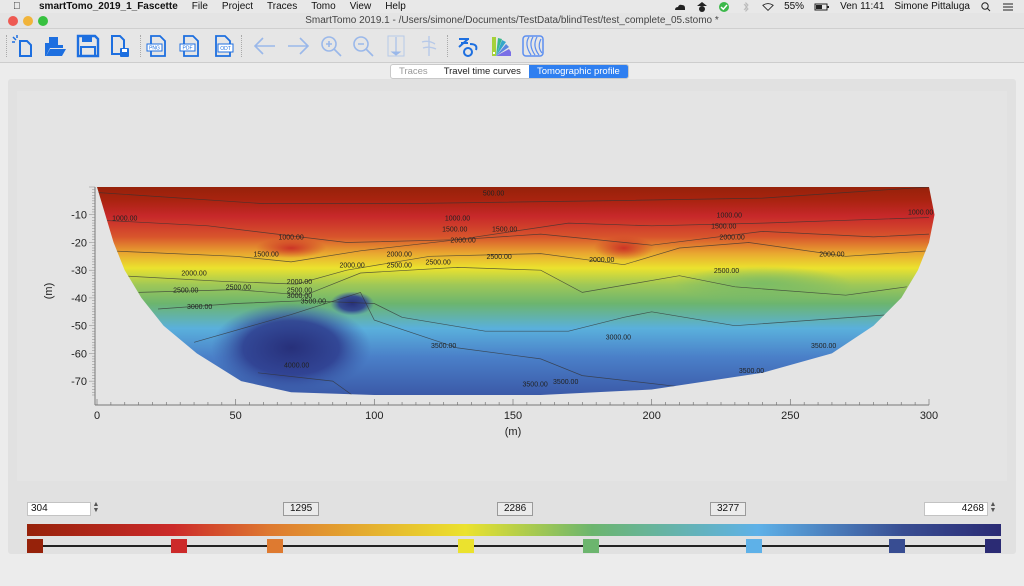 The height and width of the screenshot is (586, 1024). I want to click on x-tick-label: 100, so click(374, 416).